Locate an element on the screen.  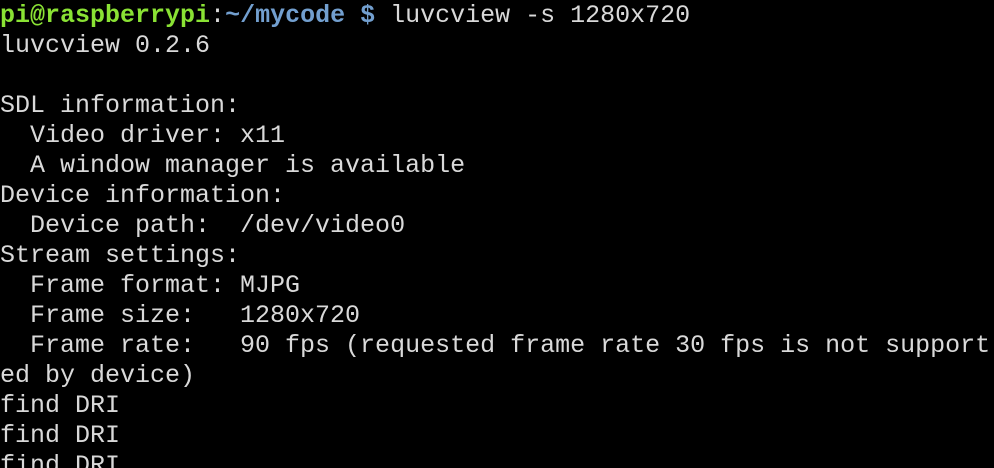
output-line: ed by device) is located at coordinates (98, 375).